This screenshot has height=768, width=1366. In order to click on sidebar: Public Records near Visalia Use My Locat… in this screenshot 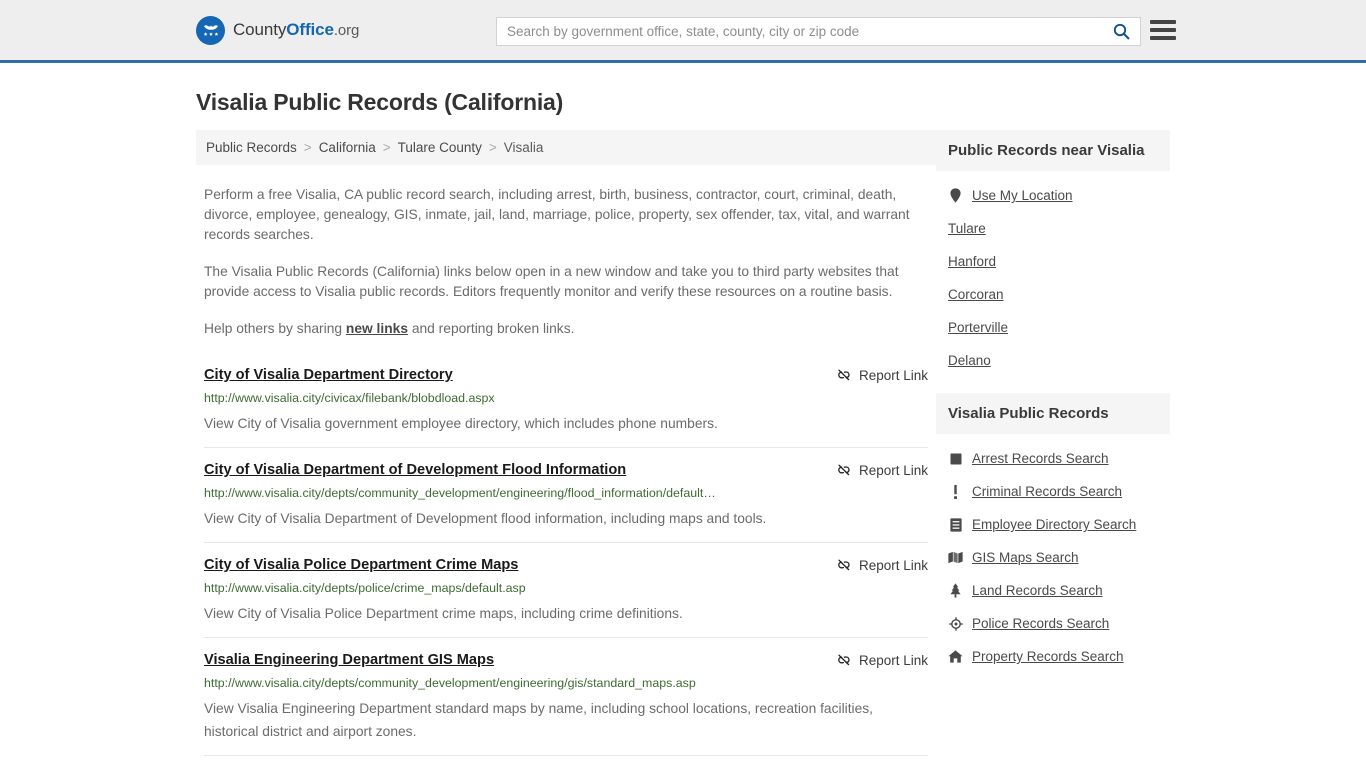, I will do `click(1053, 409)`.